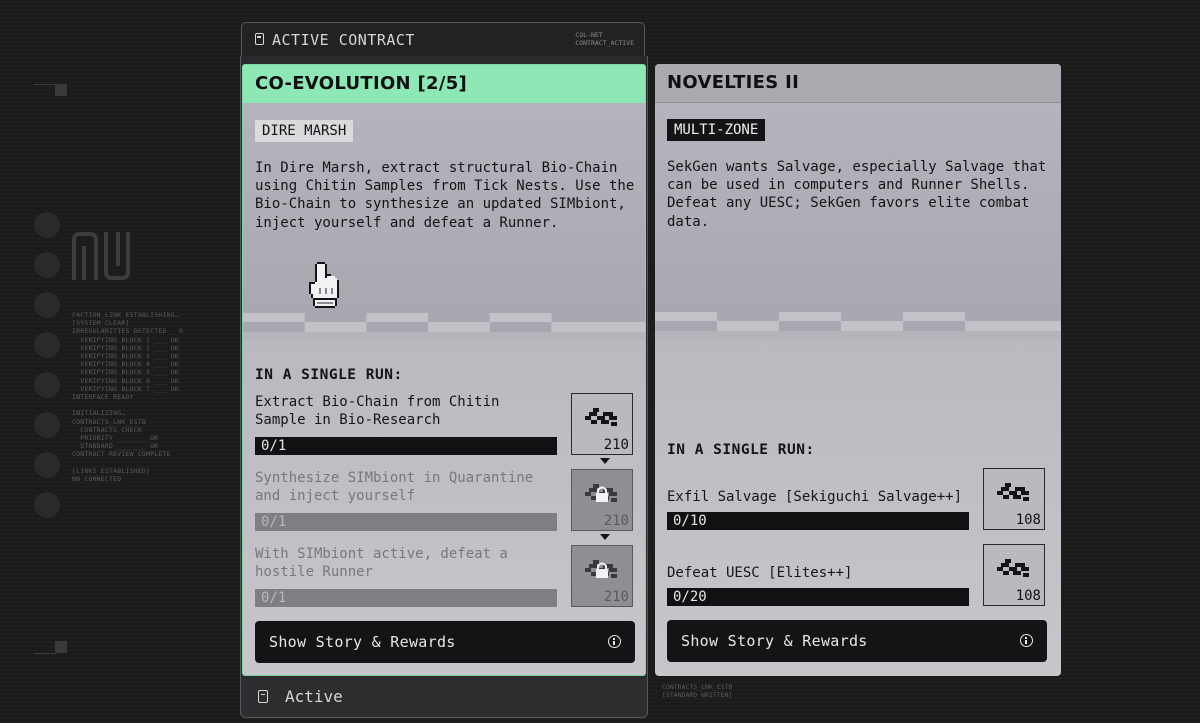  I want to click on system-log-line: CONTRACT REVIEW COMPLETE, so click(121, 454).